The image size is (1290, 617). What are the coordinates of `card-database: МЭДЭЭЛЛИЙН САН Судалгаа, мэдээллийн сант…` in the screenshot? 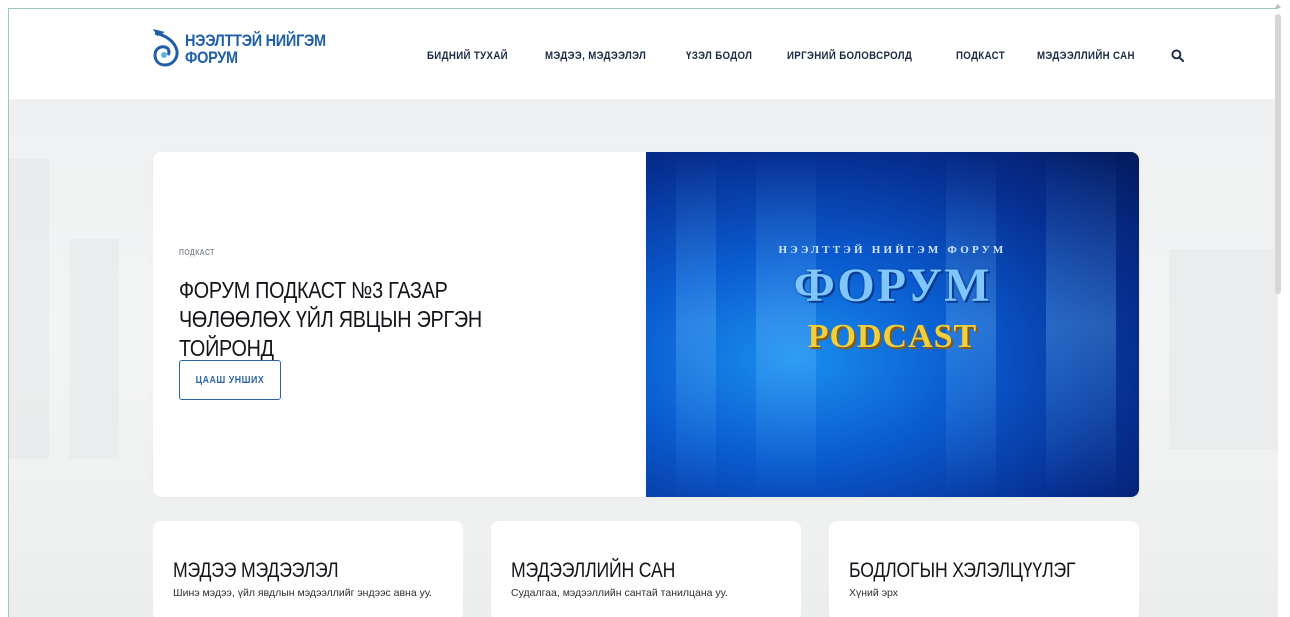 It's located at (646, 569).